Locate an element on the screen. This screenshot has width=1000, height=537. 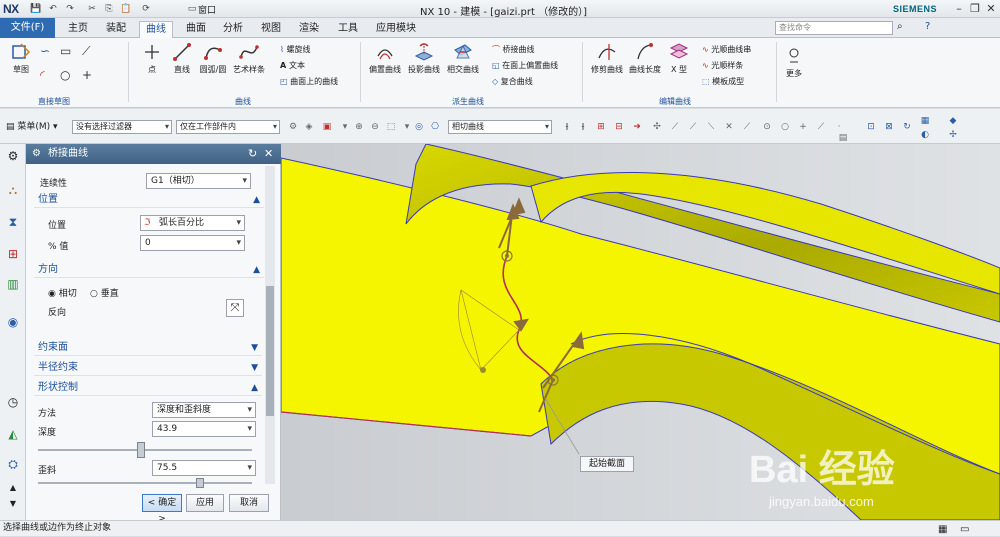
composite-curve-button: ◇ 复合曲线 is located at coordinates (512, 81).